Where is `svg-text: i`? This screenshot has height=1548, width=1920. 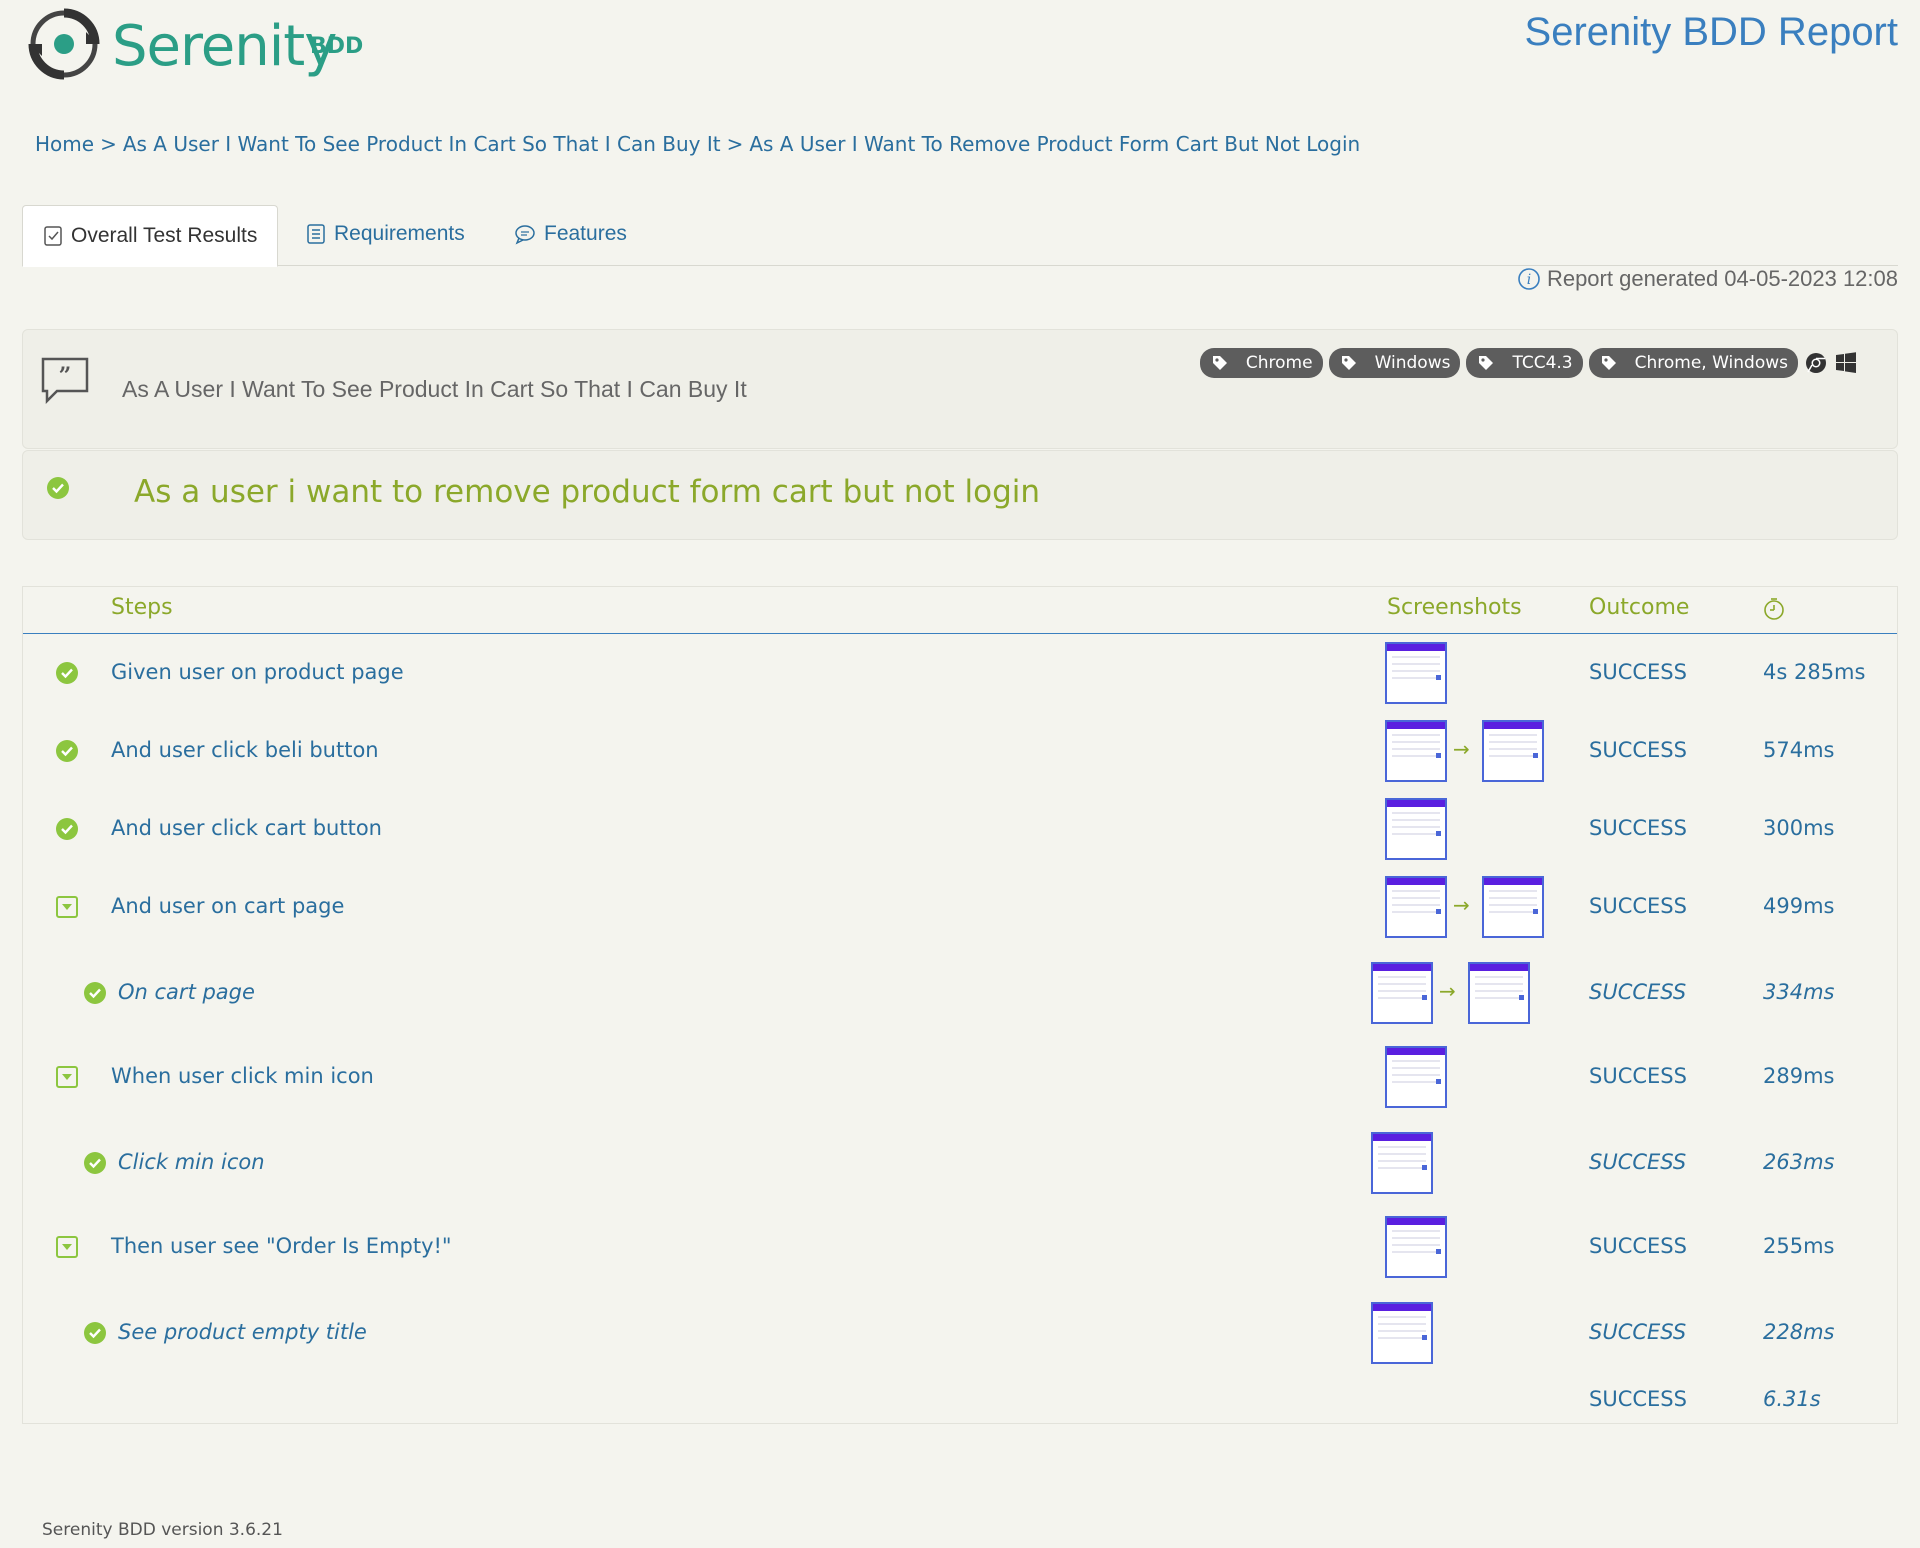 svg-text: i is located at coordinates (1529, 280).